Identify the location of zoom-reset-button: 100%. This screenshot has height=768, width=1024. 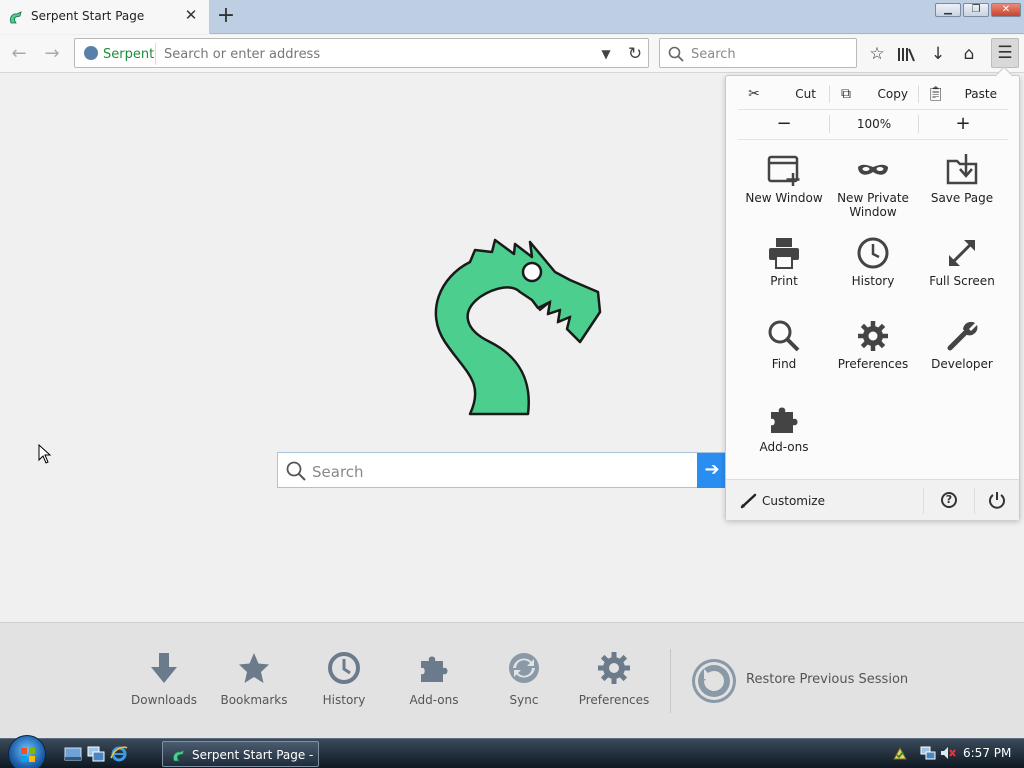
(874, 124).